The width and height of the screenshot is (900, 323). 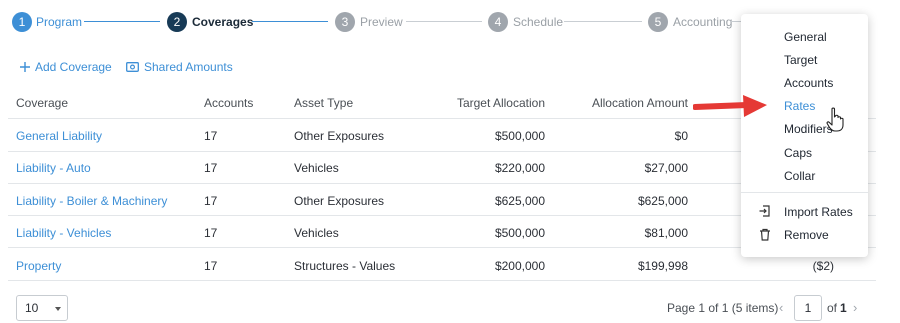 I want to click on step-5-label: Accounting, so click(x=702, y=22).